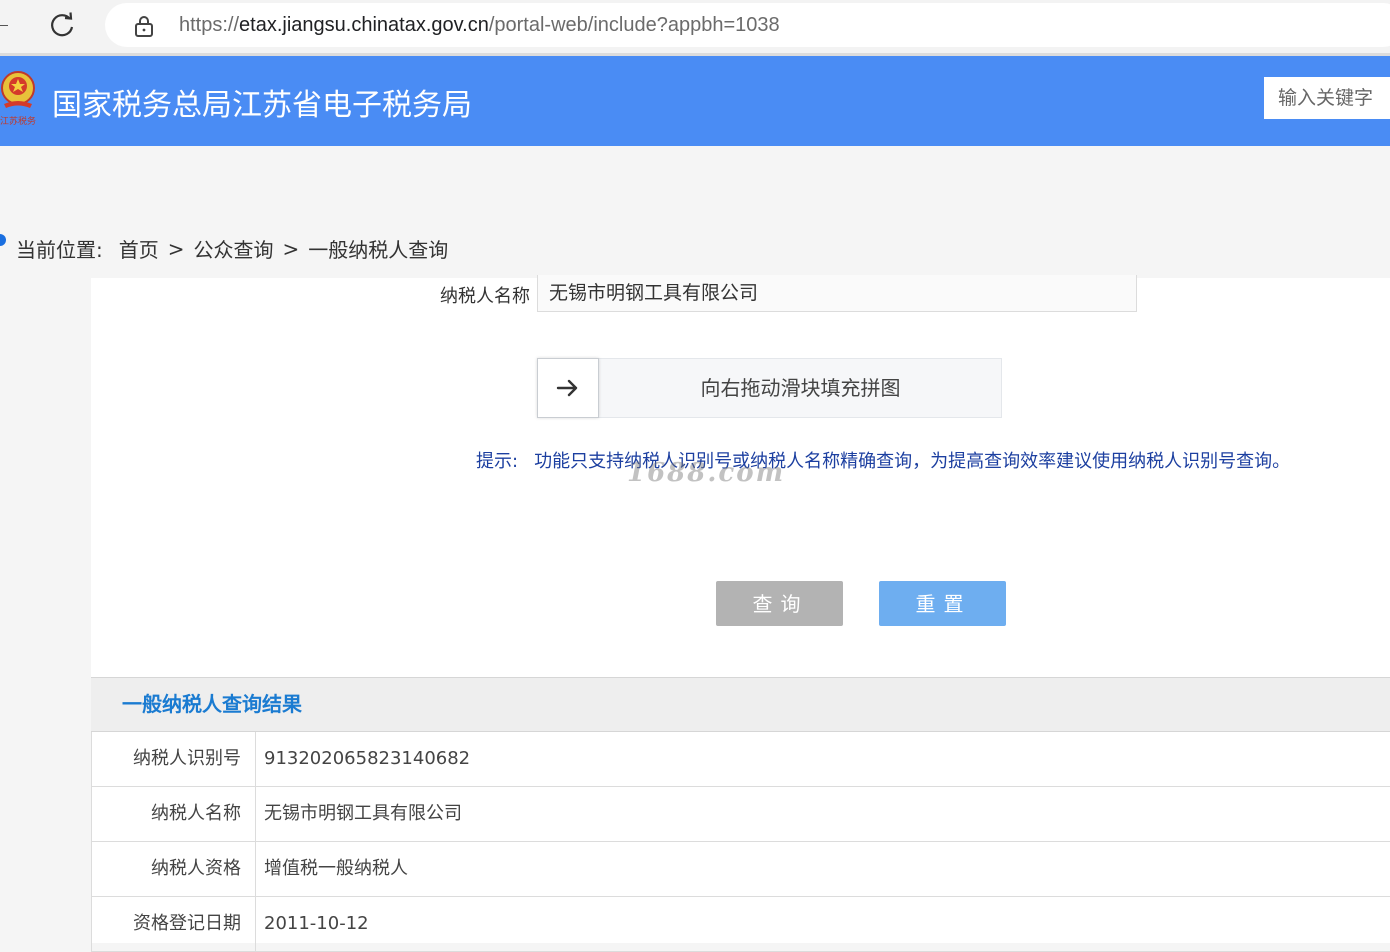 Image resolution: width=1390 pixels, height=952 pixels. Describe the element at coordinates (837, 293) in the screenshot. I see `taxpayer-name-input: 无锡市明钢工具有限公司` at that location.